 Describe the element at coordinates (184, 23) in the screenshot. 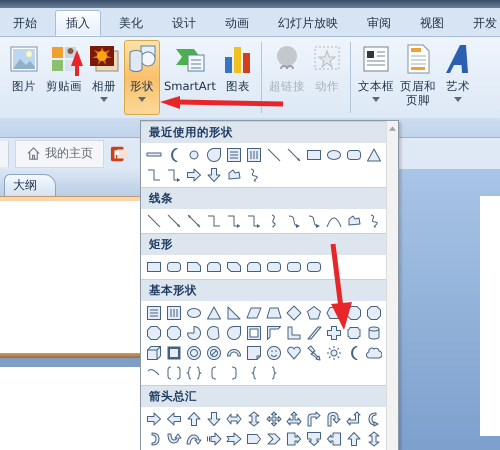

I see `ribbon-tab: 设计` at that location.